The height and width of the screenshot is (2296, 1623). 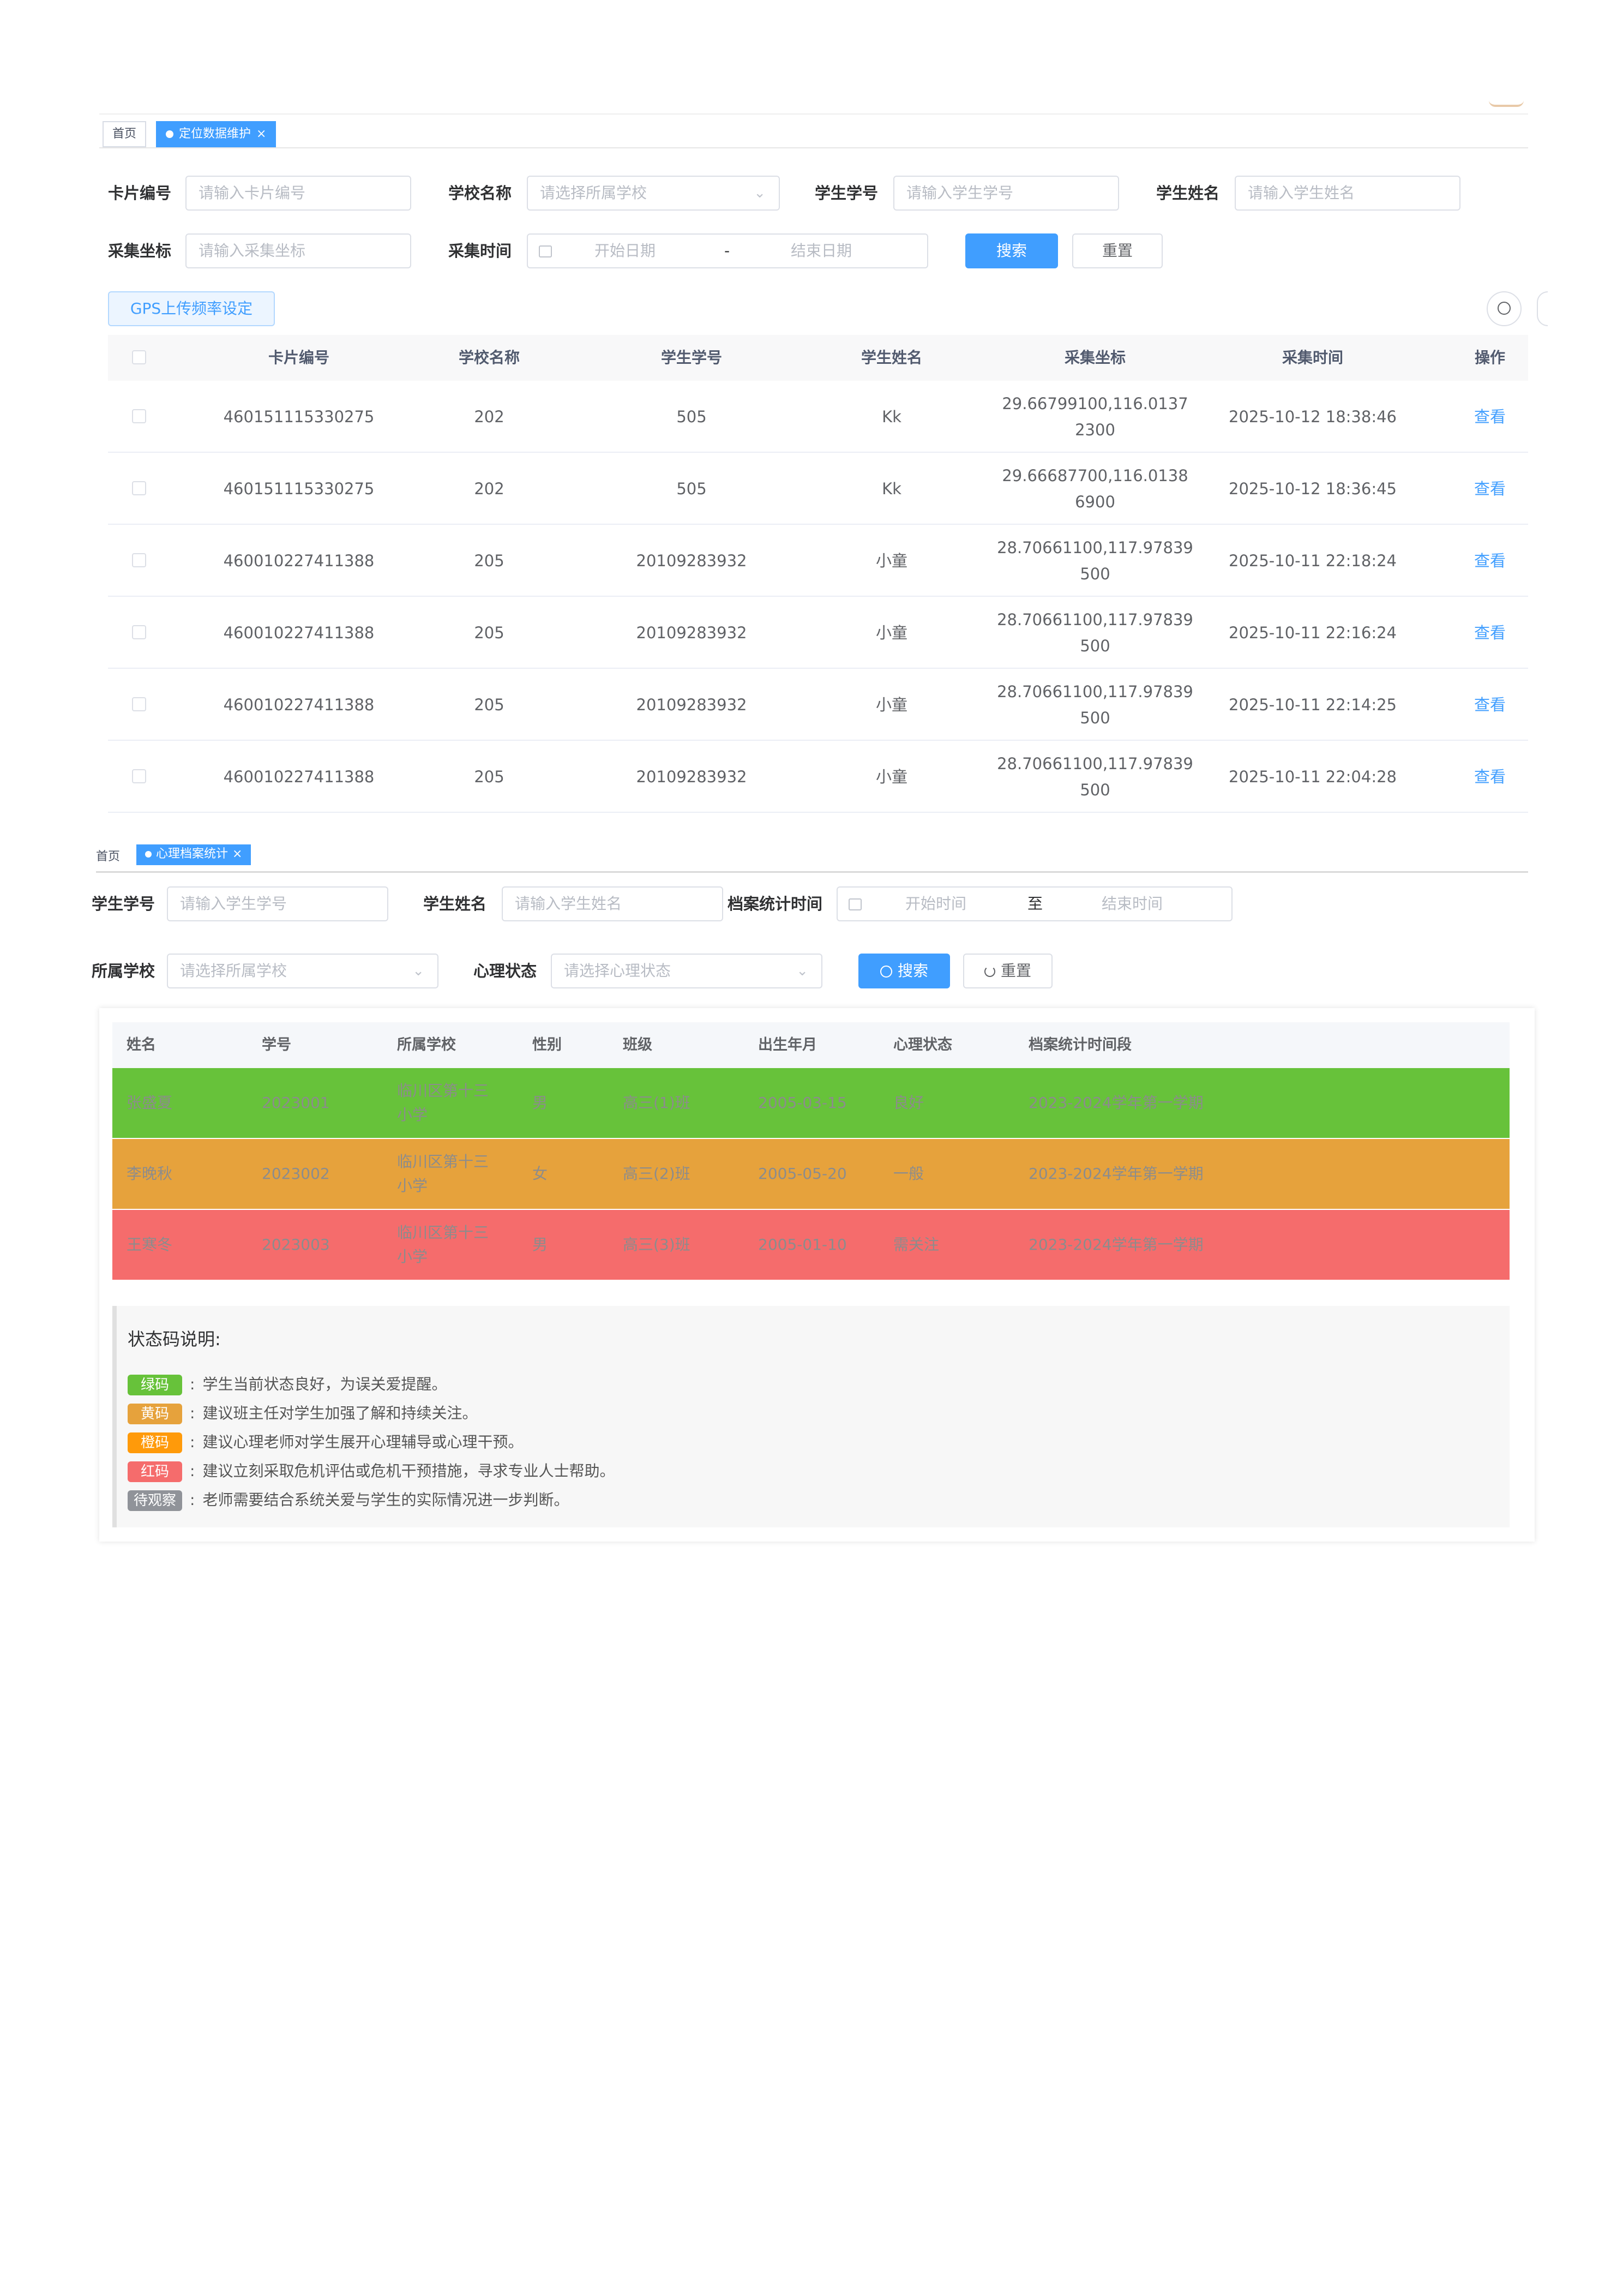 I want to click on legend-item: 红码: 建议立刻采取危机评估或危机干预措施，寻求专业人士帮助。, so click(x=371, y=1471).